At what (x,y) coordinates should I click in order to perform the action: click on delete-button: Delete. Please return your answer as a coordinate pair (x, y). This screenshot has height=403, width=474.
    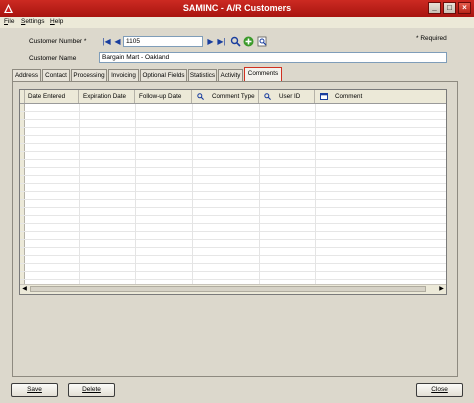
    Looking at the image, I should click on (91, 390).